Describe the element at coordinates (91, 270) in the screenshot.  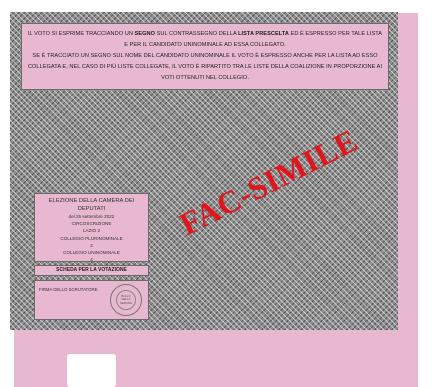
I see `scheda-label: SCHEDA PER LA VOTAZIONE` at that location.